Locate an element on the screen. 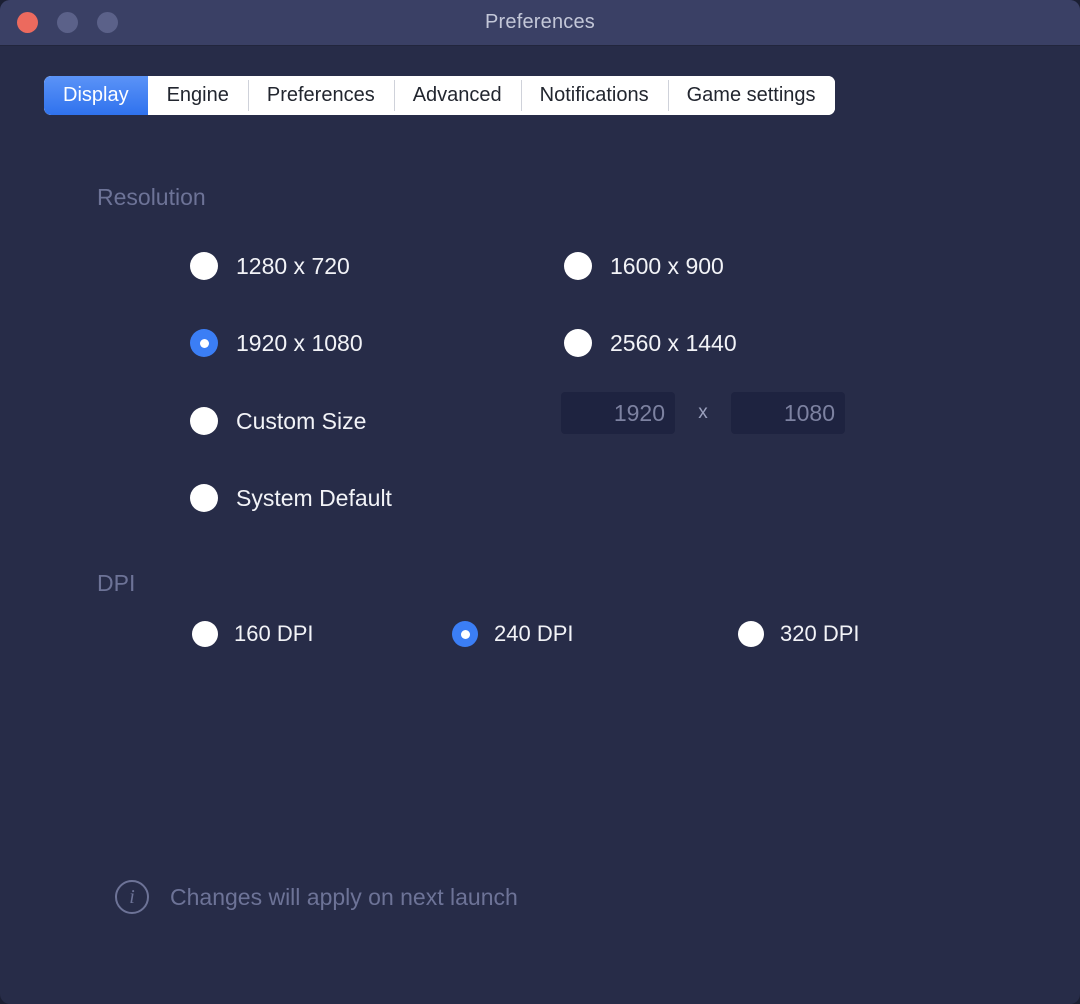  custom-size-fields: x is located at coordinates (703, 413).